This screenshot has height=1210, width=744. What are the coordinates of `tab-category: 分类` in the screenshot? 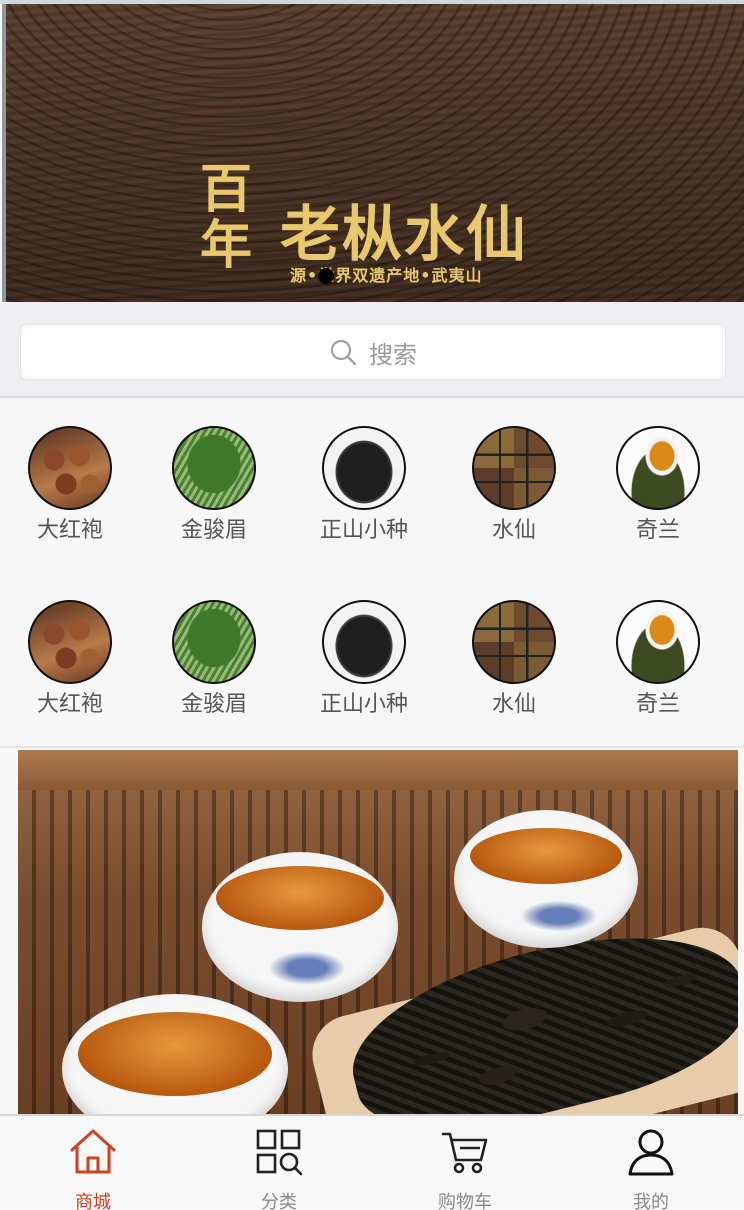 It's located at (279, 1163).